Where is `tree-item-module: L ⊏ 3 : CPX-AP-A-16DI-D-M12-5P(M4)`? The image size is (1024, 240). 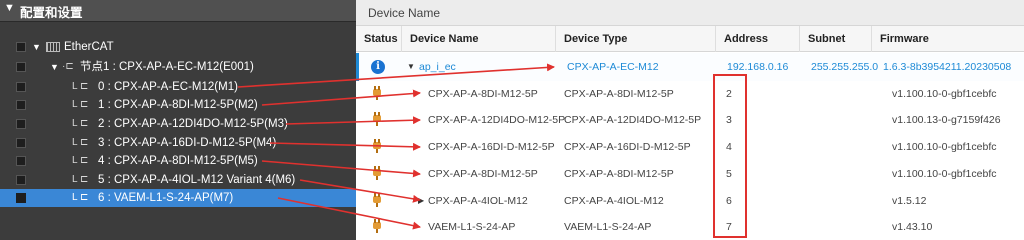
tree-item-module: L ⊏ 3 : CPX-AP-A-16DI-D-M12-5P(M4) is located at coordinates (178, 143).